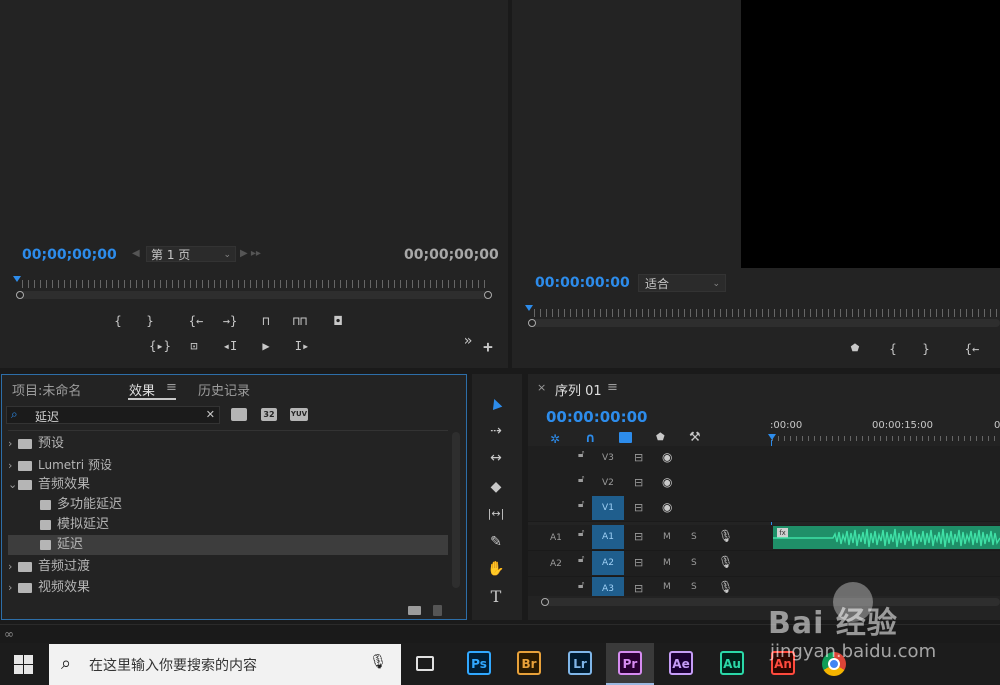  I want to click on effects-search-input: 延迟, so click(47, 416).